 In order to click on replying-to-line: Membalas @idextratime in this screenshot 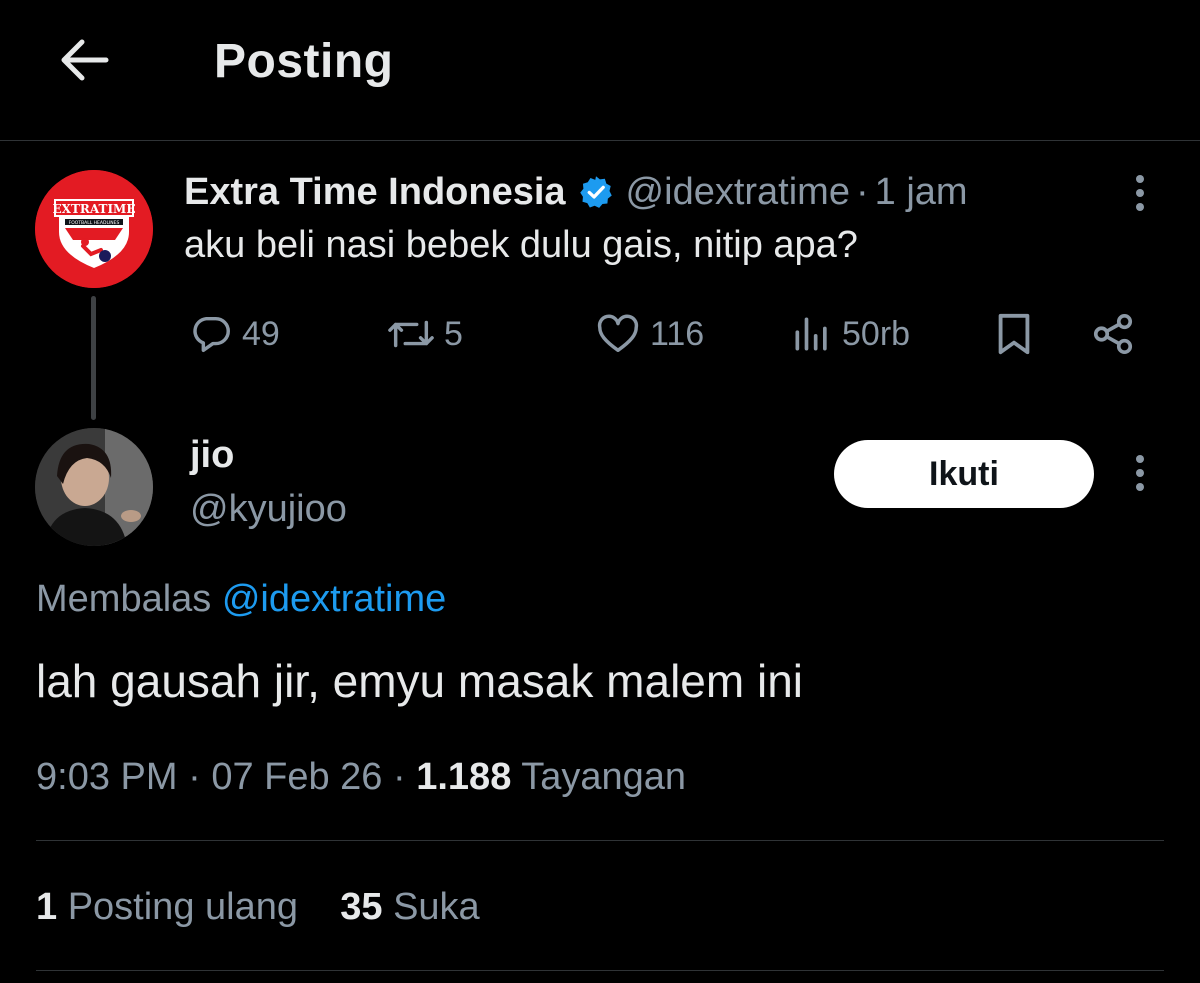, I will do `click(241, 599)`.